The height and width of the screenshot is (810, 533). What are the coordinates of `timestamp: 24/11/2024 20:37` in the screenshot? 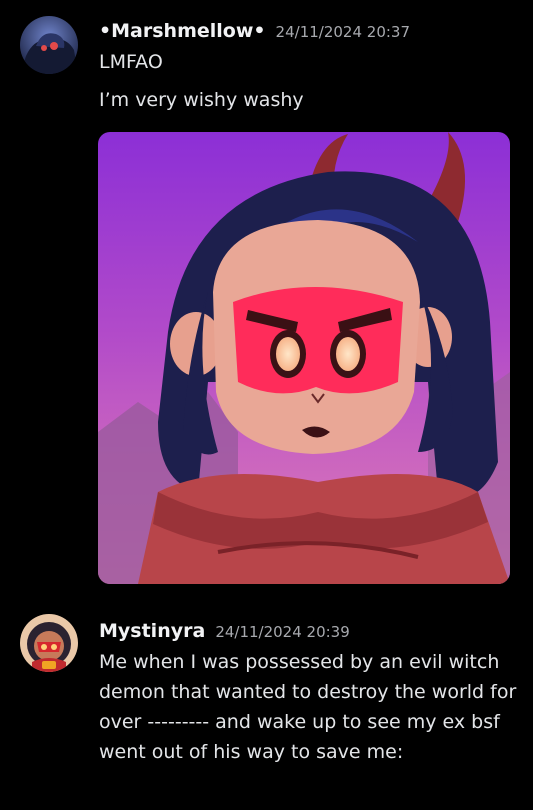 It's located at (342, 32).